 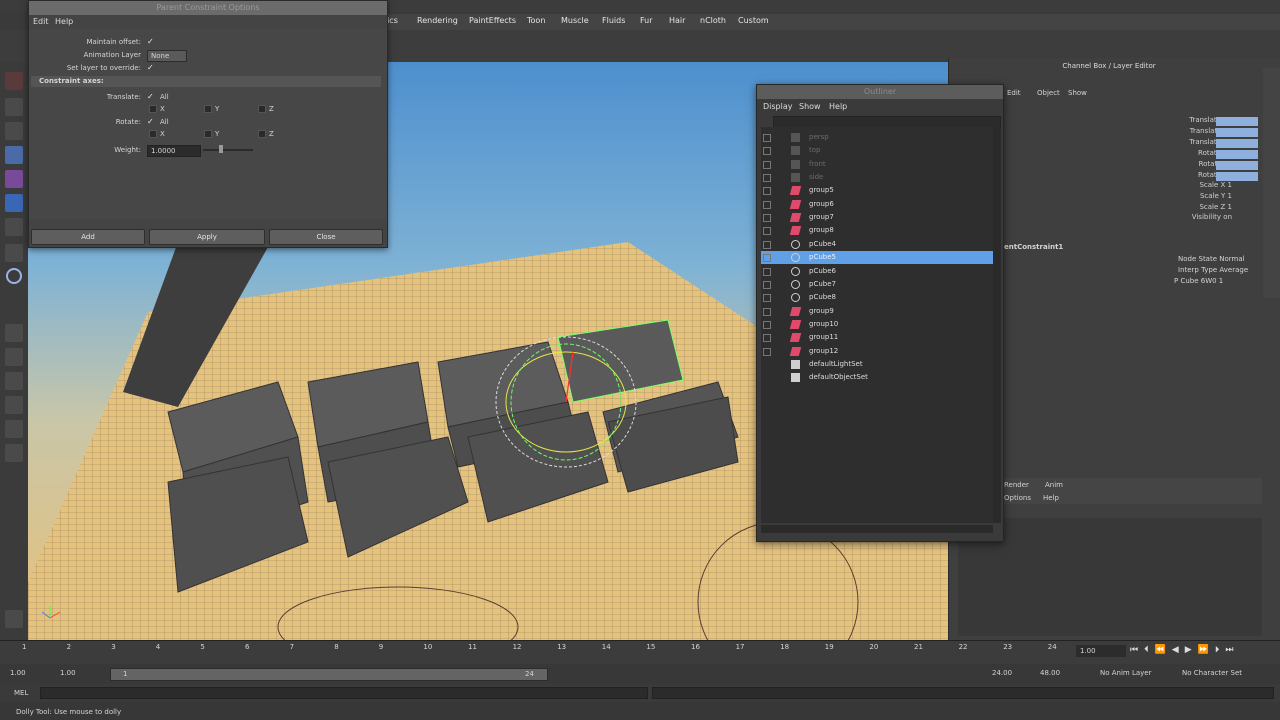 I want to click on attr-rotate-x-value, so click(x=1237, y=154).